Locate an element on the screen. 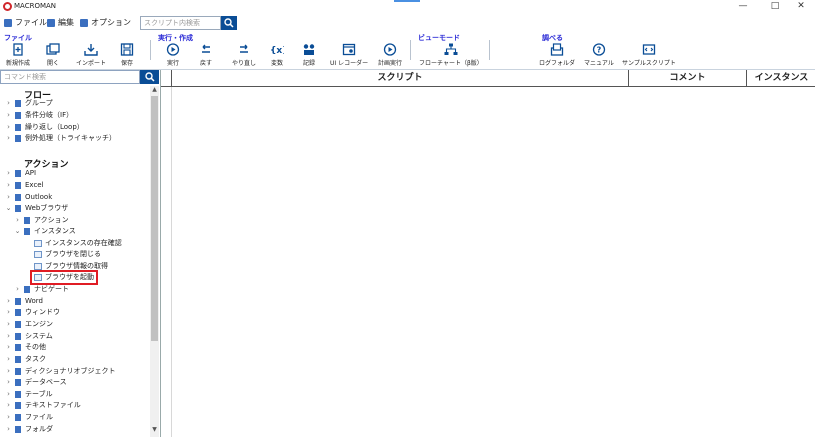 Image resolution: width=815 pixels, height=437 pixels. tree-item-if: › 条件分岐（IF） is located at coordinates (39, 115).